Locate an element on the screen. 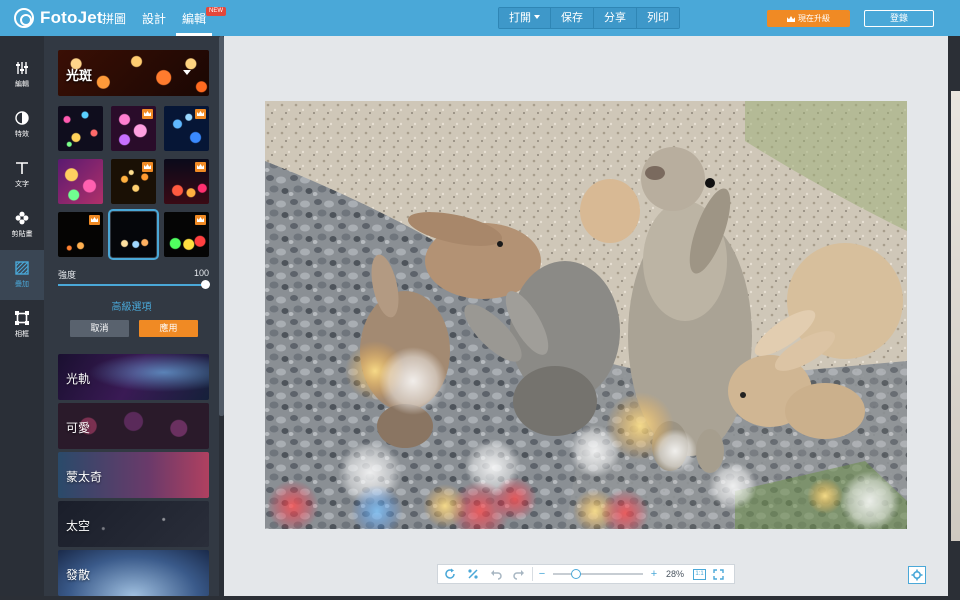  rail-edit: 編輯 is located at coordinates (22, 75).